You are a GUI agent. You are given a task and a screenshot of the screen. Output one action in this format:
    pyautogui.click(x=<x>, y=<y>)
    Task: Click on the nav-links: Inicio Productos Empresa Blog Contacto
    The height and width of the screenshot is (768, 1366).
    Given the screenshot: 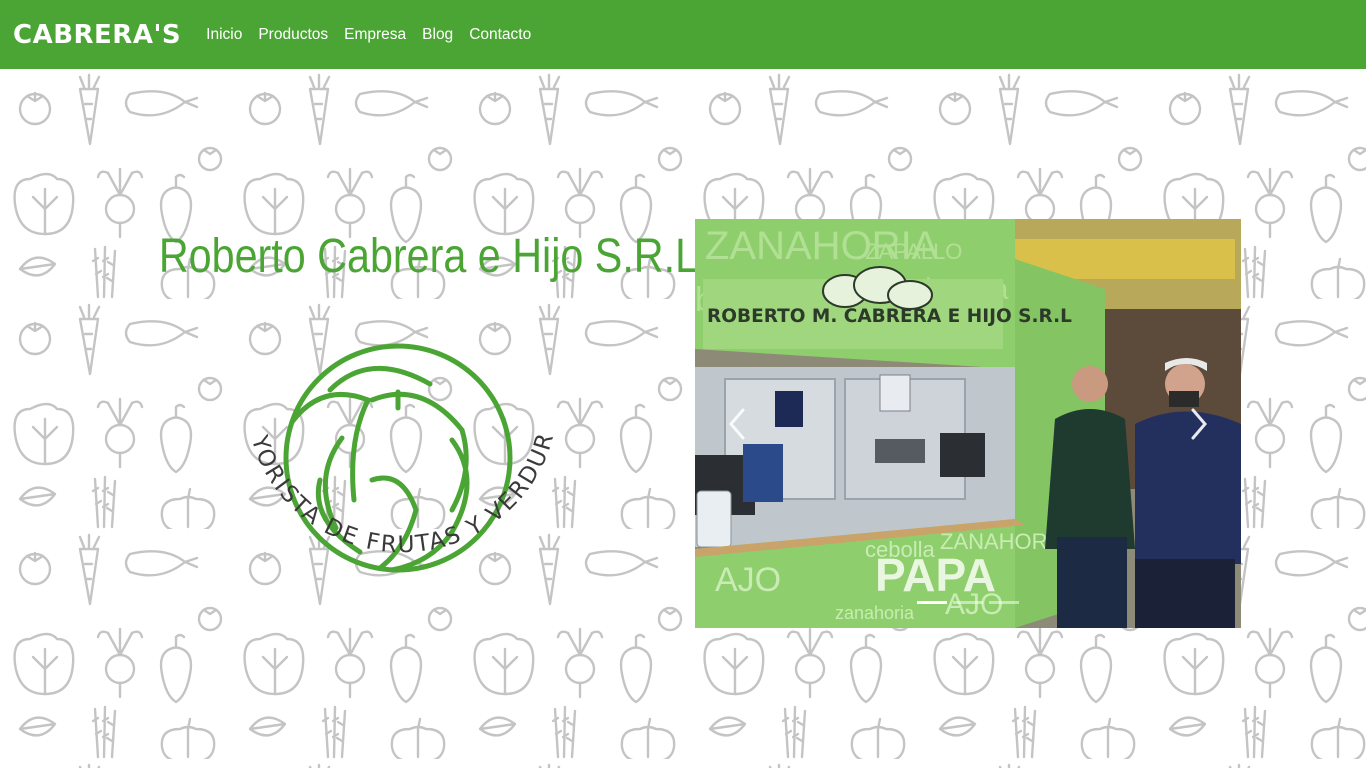 What is the action you would take?
    pyautogui.click(x=368, y=35)
    